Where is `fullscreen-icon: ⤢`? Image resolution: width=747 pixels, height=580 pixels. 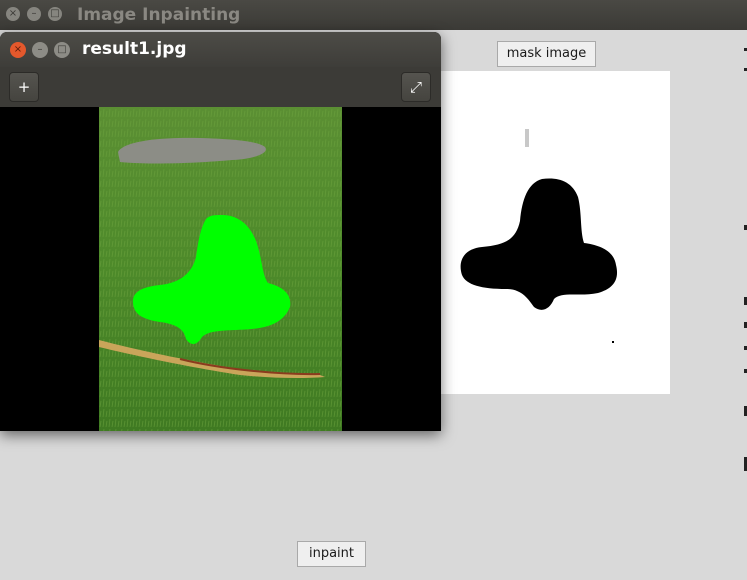
fullscreen-icon: ⤢ is located at coordinates (416, 87).